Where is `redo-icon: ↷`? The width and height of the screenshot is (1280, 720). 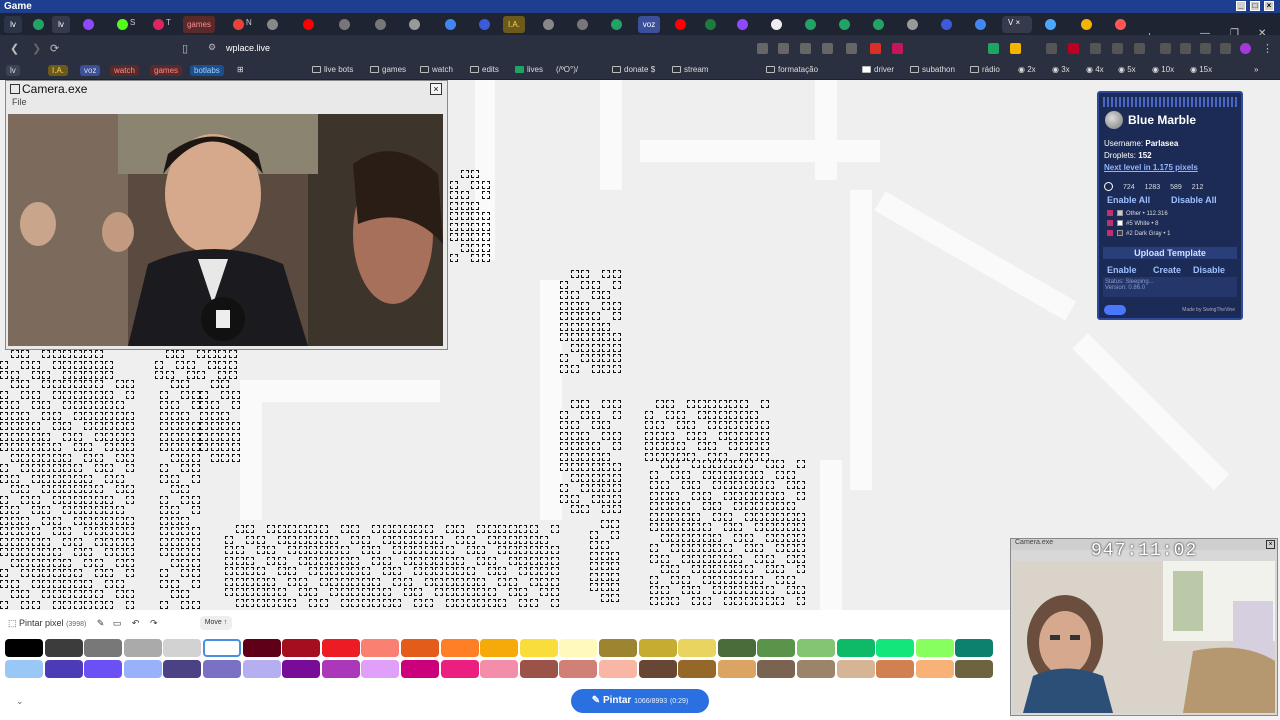 redo-icon: ↷ is located at coordinates (154, 623).